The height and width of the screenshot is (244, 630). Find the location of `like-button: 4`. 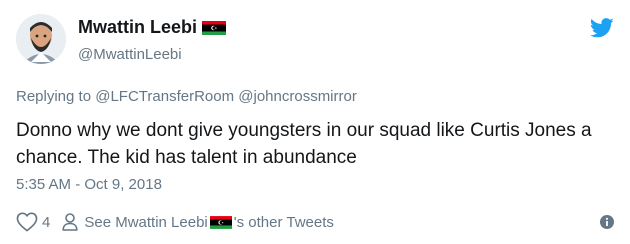

like-button: 4 is located at coordinates (33, 222).